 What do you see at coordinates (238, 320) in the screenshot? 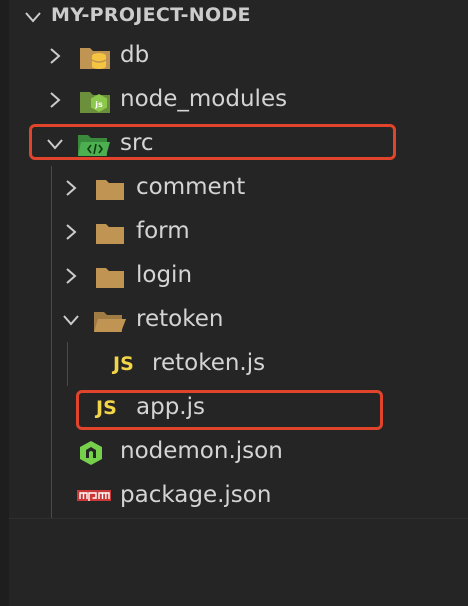
I see `tree-item-retoken: retoken` at bounding box center [238, 320].